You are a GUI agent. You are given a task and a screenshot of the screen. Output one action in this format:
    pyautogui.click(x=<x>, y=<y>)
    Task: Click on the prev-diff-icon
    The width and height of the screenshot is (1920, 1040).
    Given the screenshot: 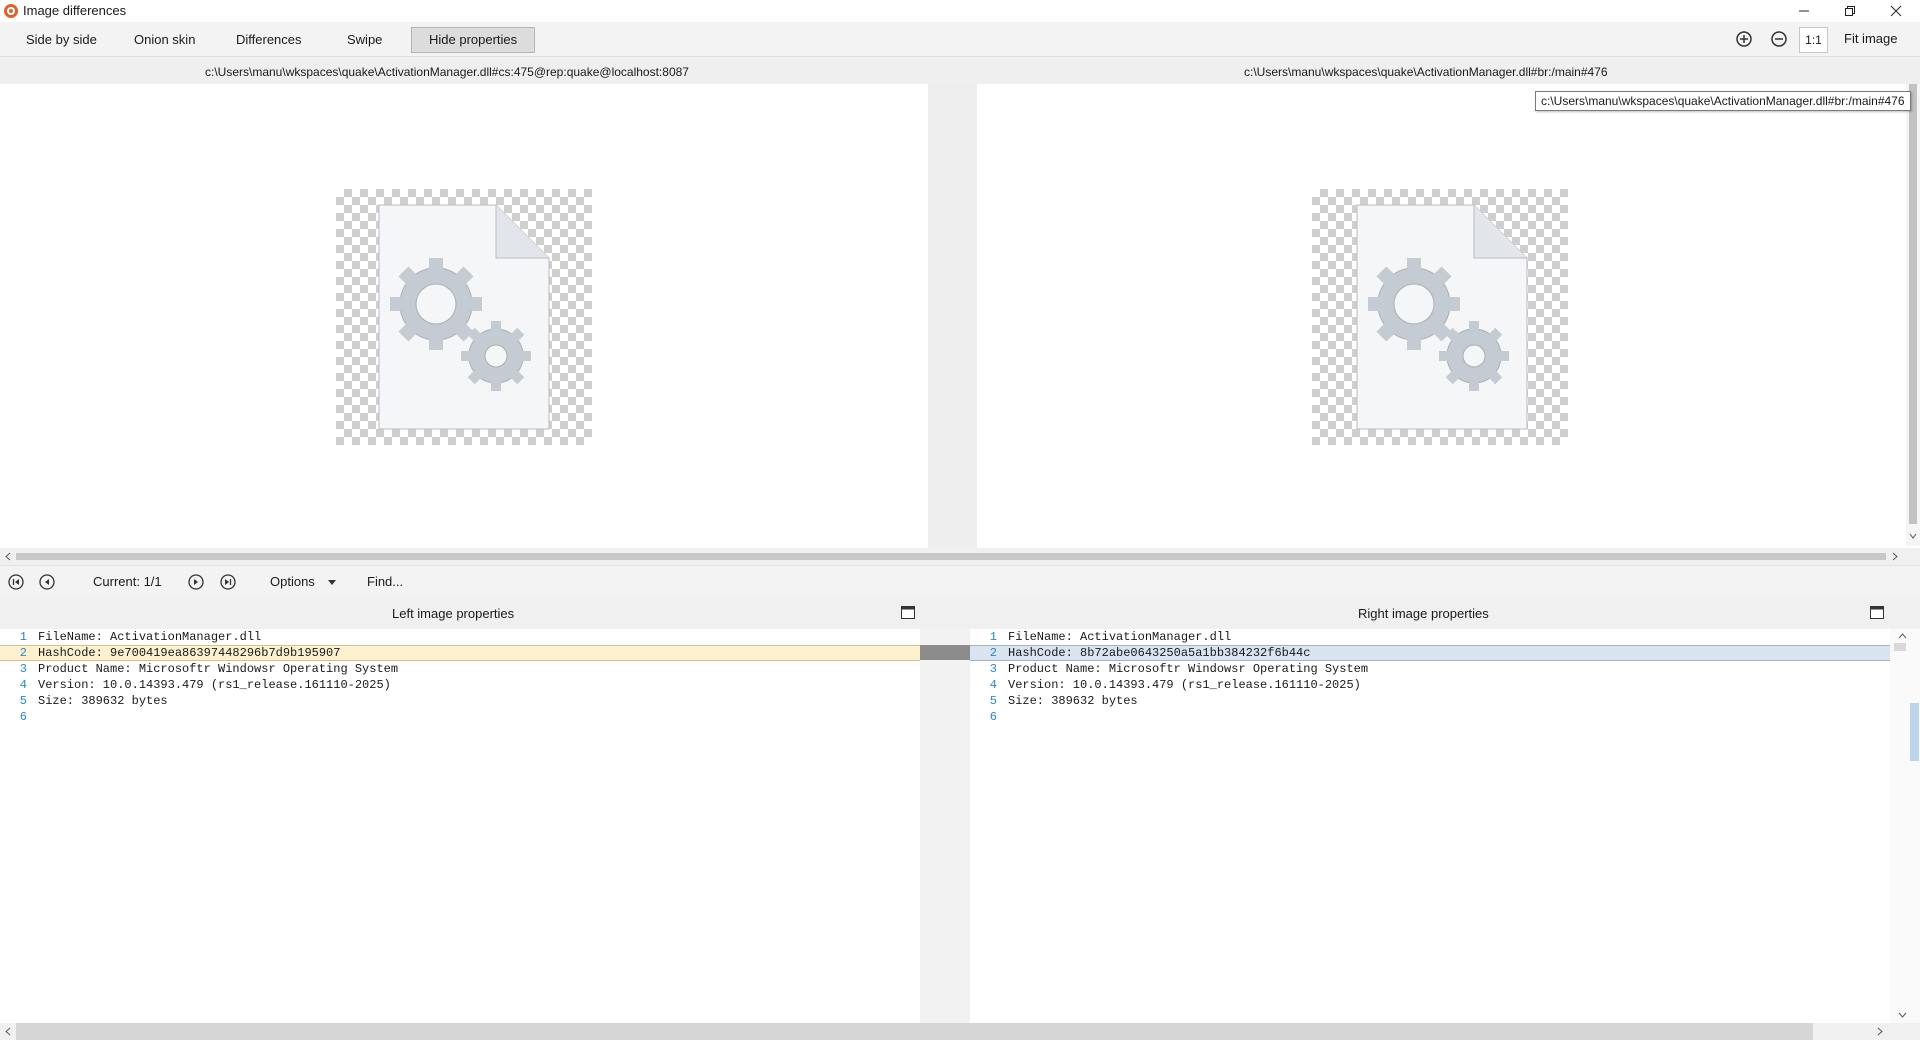 What is the action you would take?
    pyautogui.click(x=47, y=582)
    